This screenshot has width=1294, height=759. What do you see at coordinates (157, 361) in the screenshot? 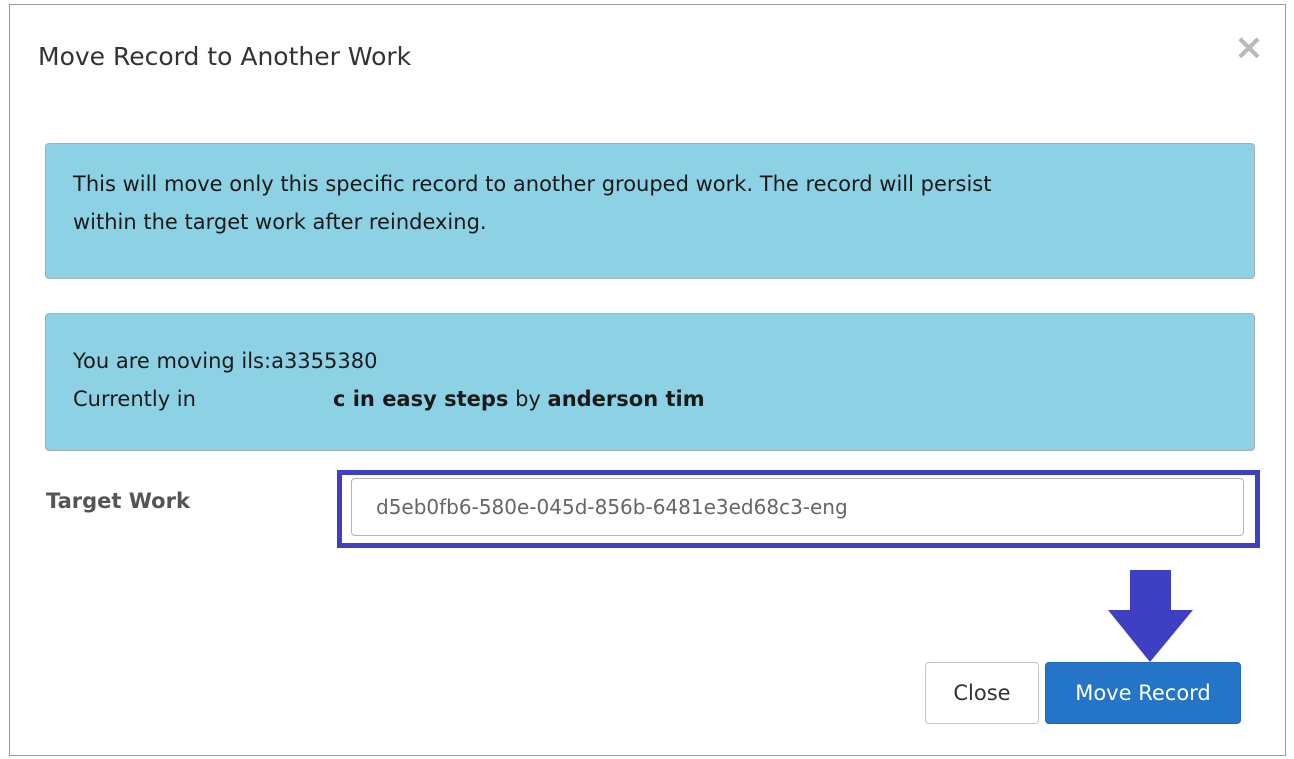
I see `moving-prefix: You are moving` at bounding box center [157, 361].